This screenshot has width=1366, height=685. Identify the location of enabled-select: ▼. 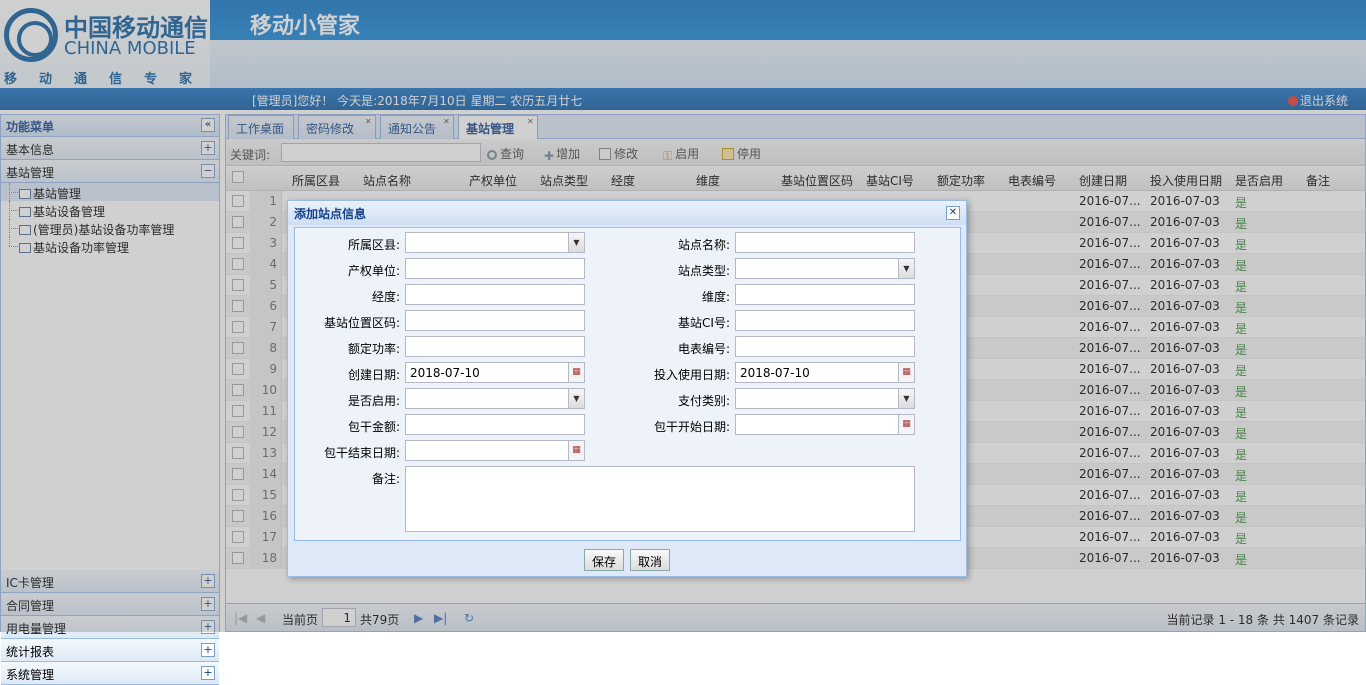
(495, 398).